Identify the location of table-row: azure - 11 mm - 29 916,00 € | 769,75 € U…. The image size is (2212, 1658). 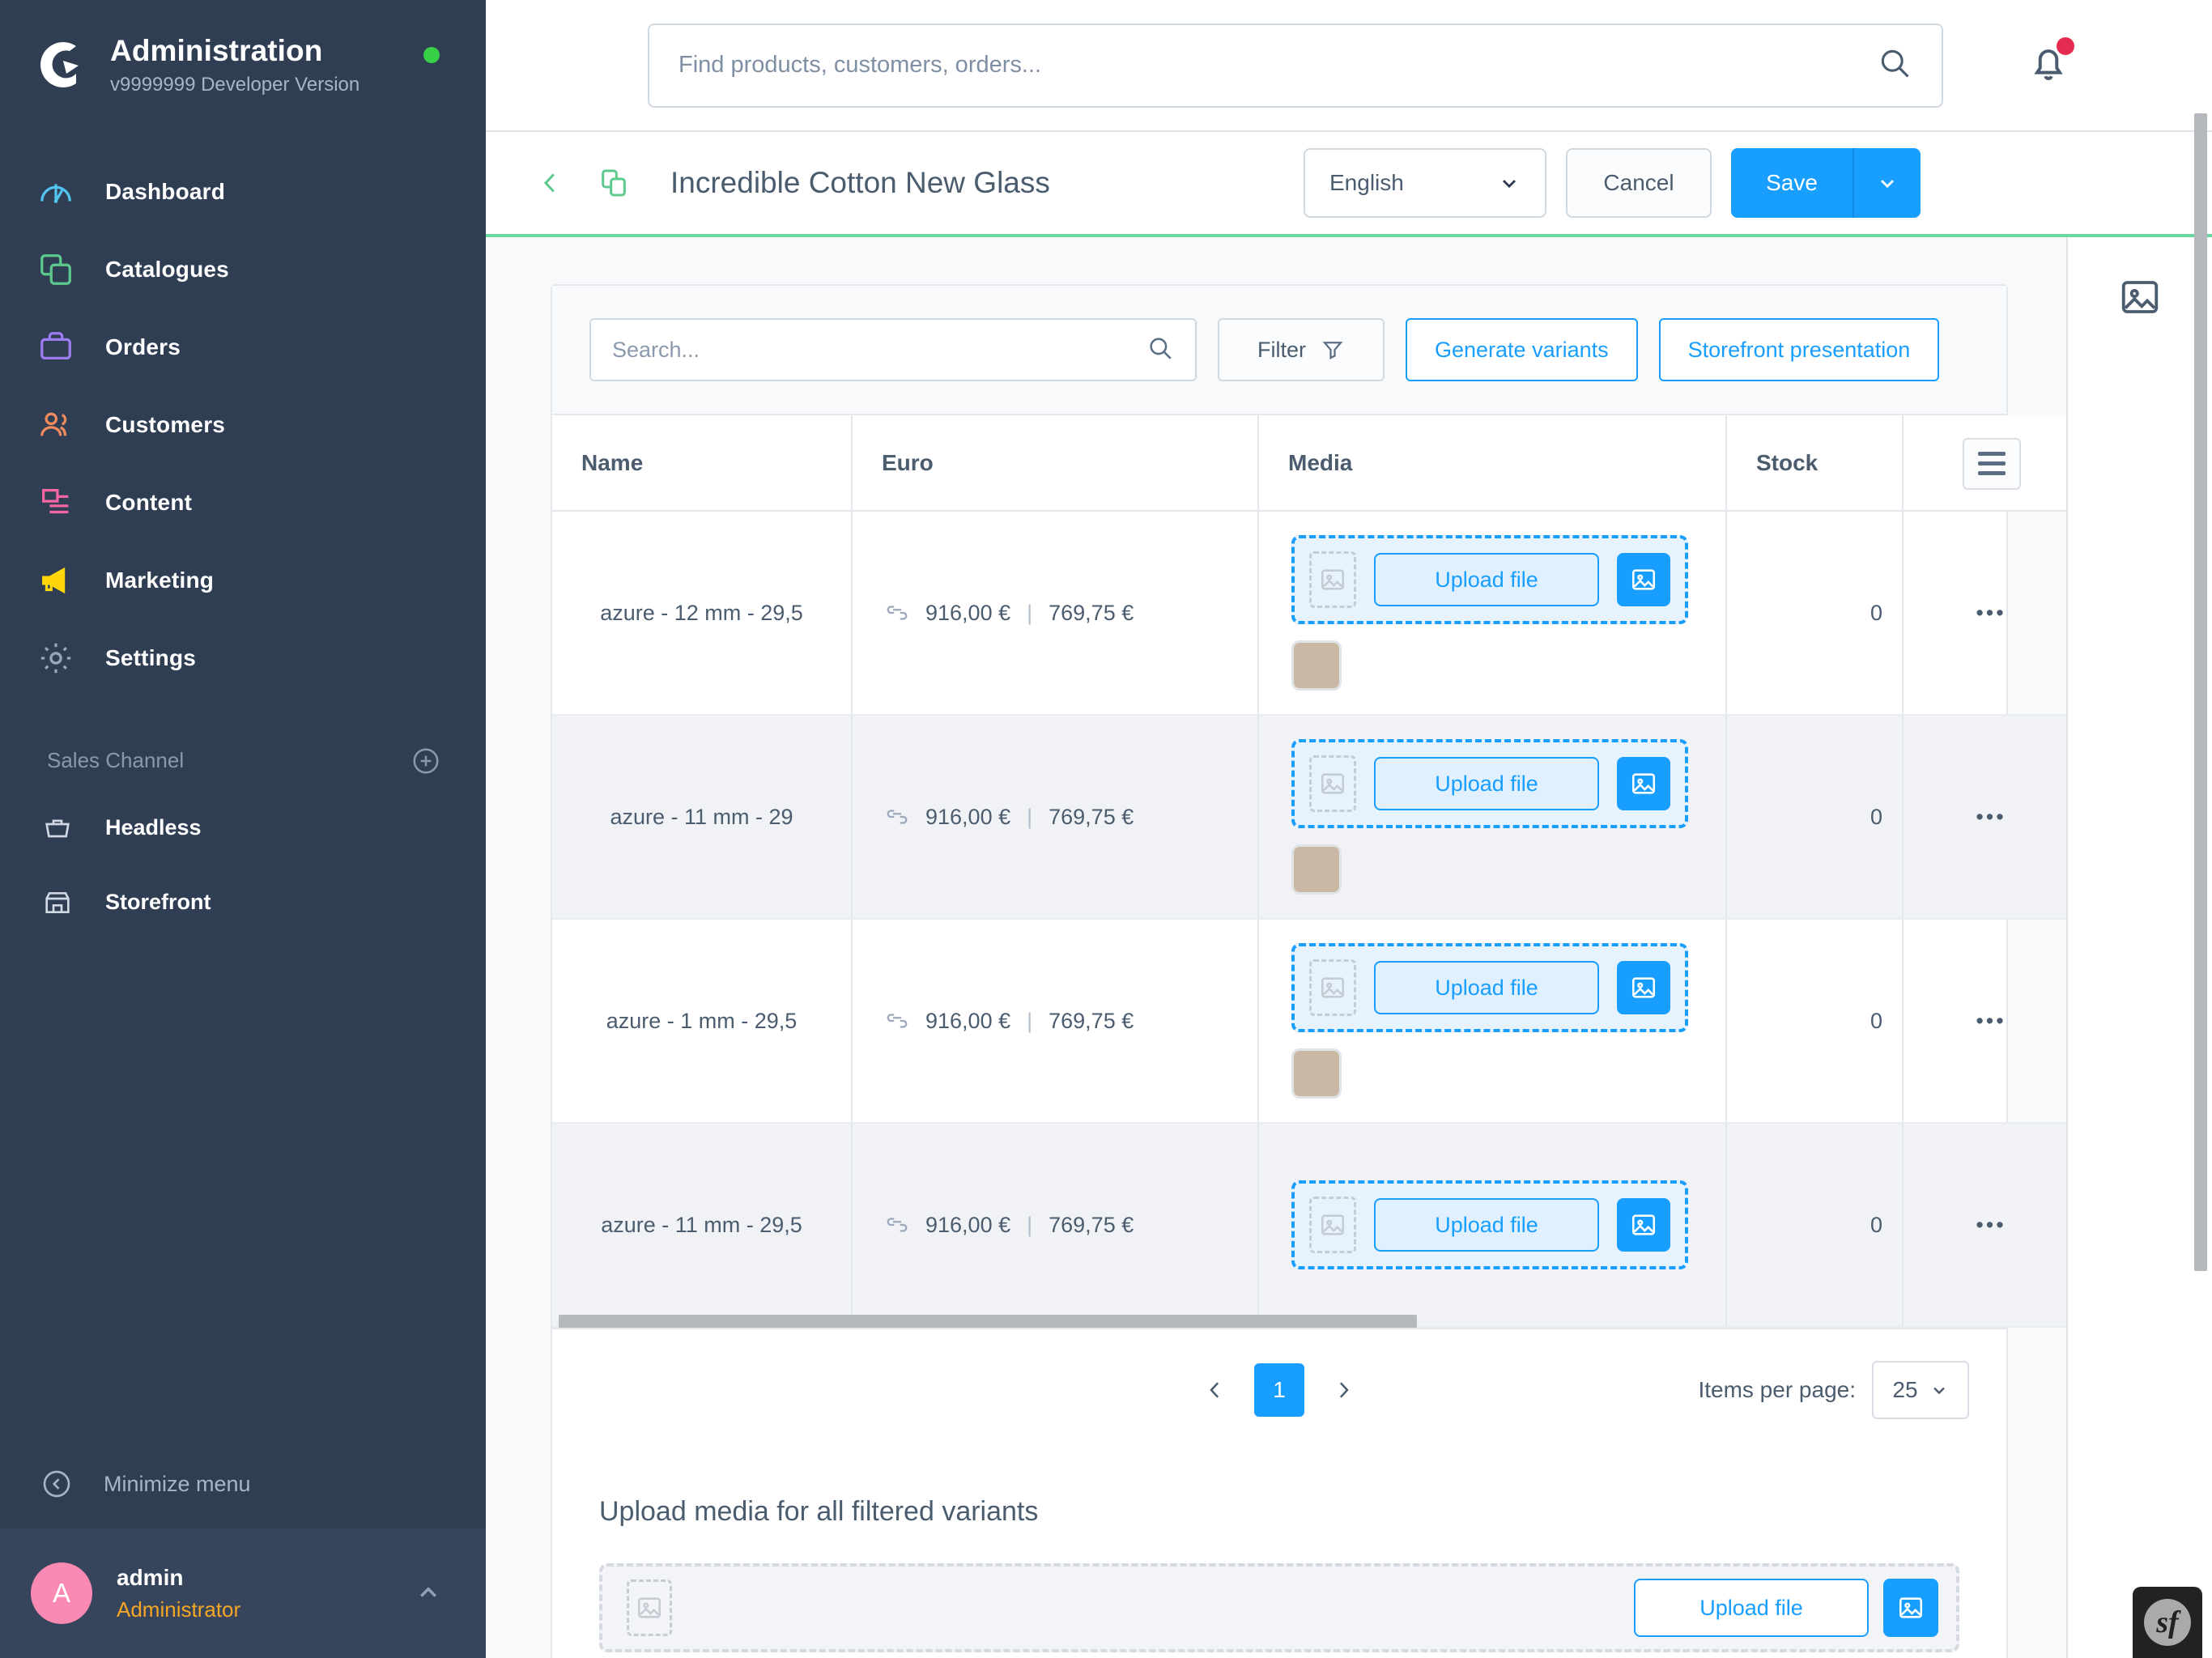
(1309, 817).